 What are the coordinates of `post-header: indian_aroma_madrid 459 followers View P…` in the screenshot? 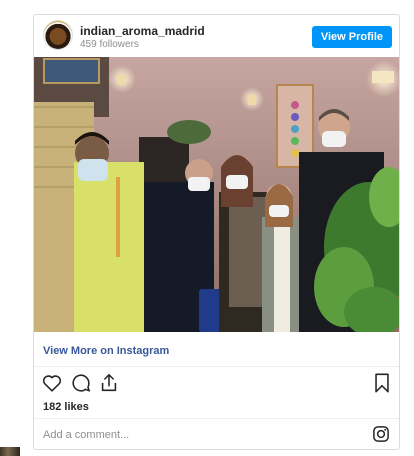 It's located at (216, 36).